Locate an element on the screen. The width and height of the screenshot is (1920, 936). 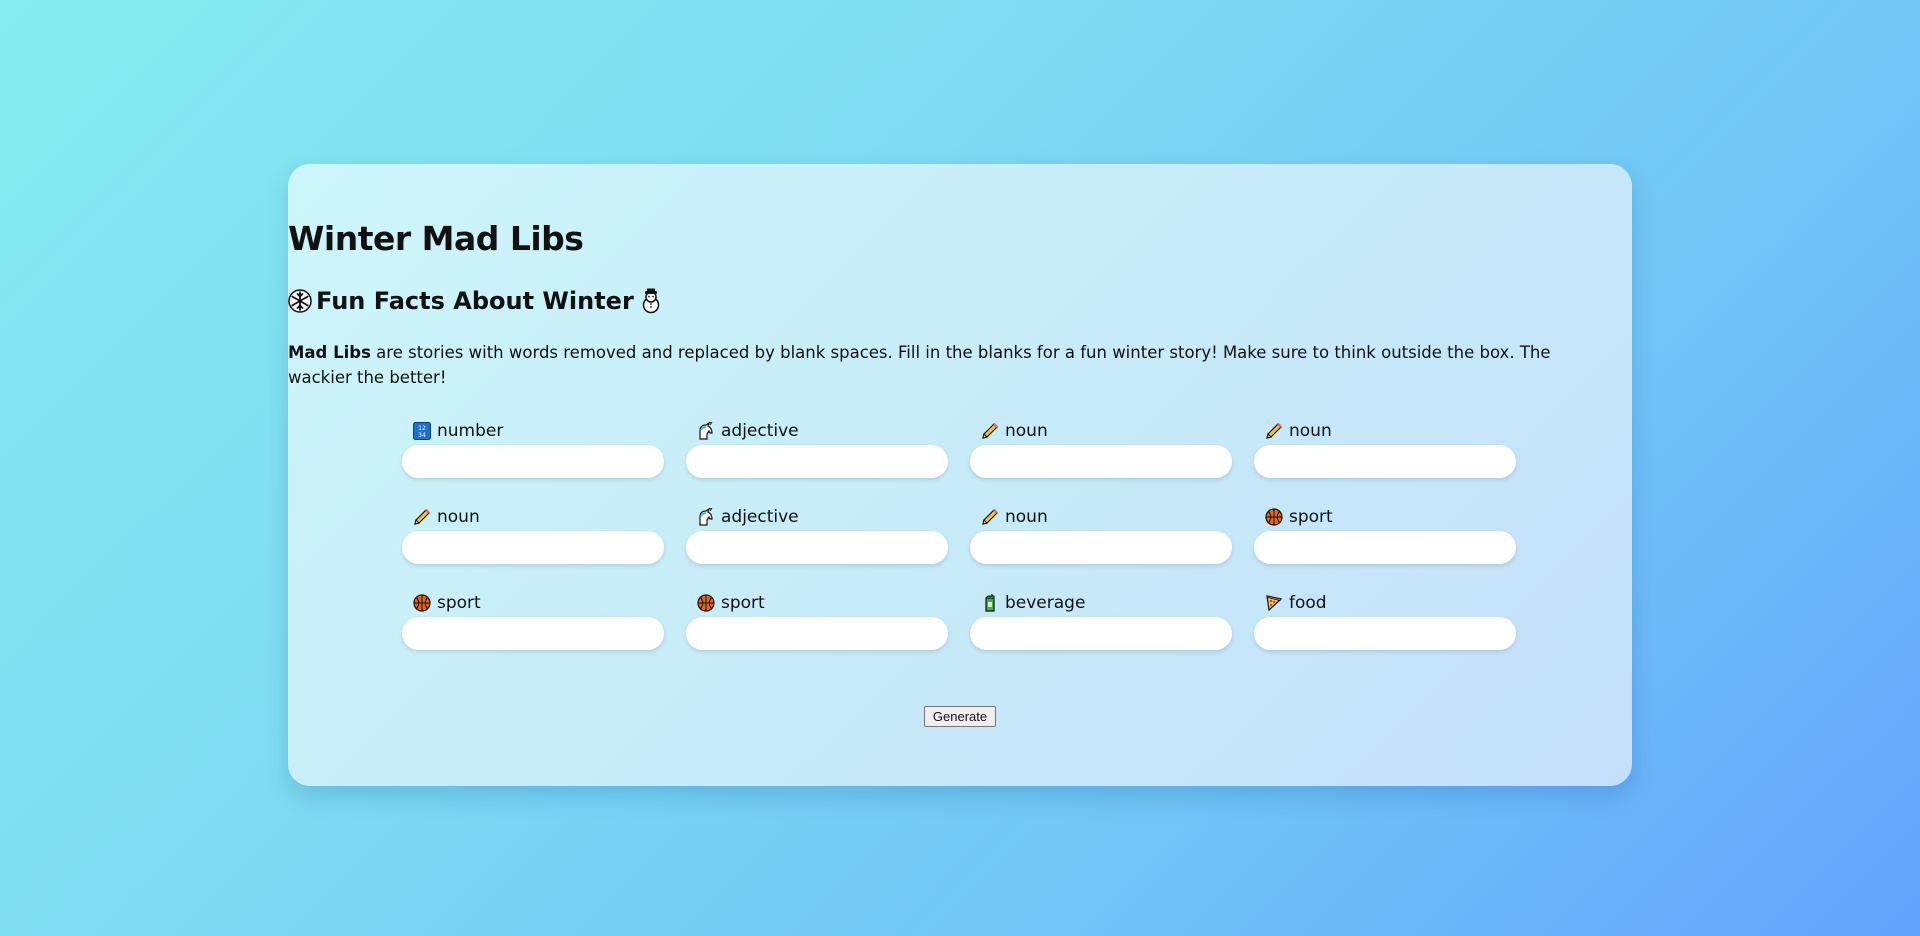
field-label: 12 34 number is located at coordinates (534, 431).